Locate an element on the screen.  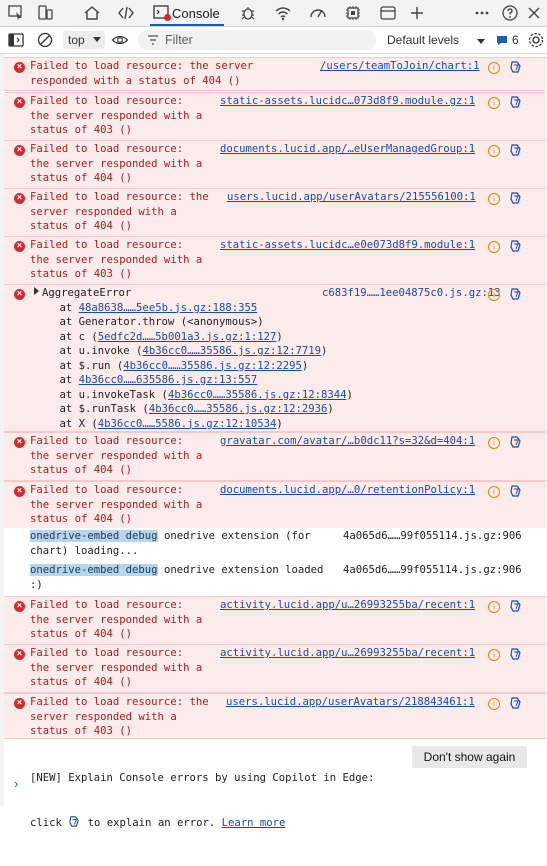
stack-frame-prefix: at $.run ( is located at coordinates (79, 365).